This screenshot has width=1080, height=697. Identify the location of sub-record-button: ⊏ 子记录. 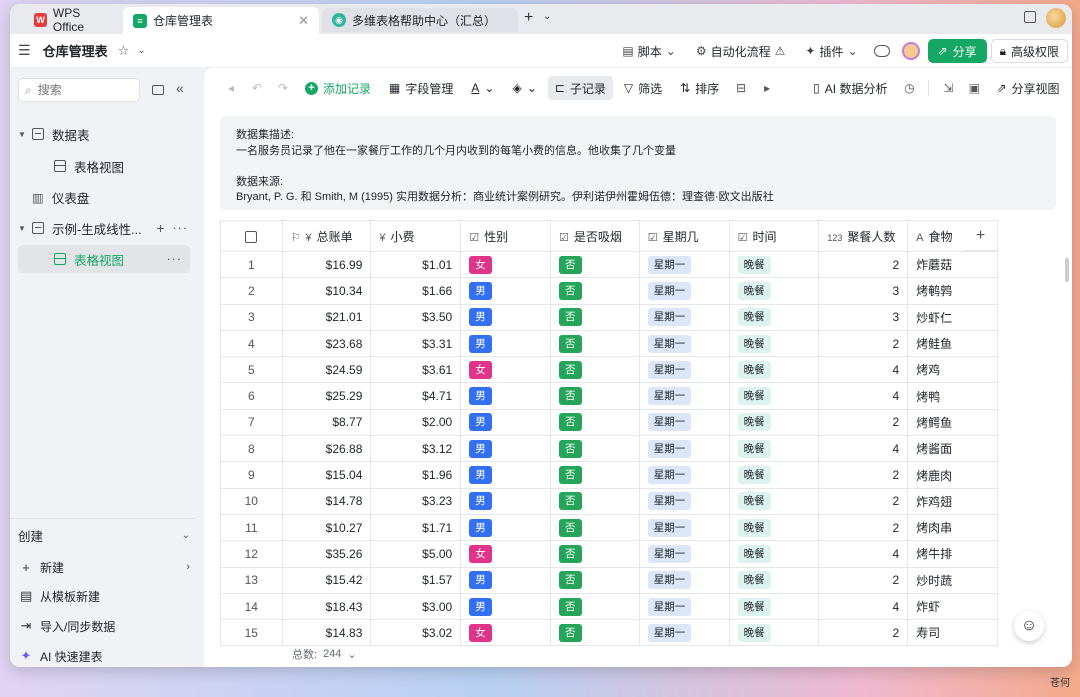
(580, 88).